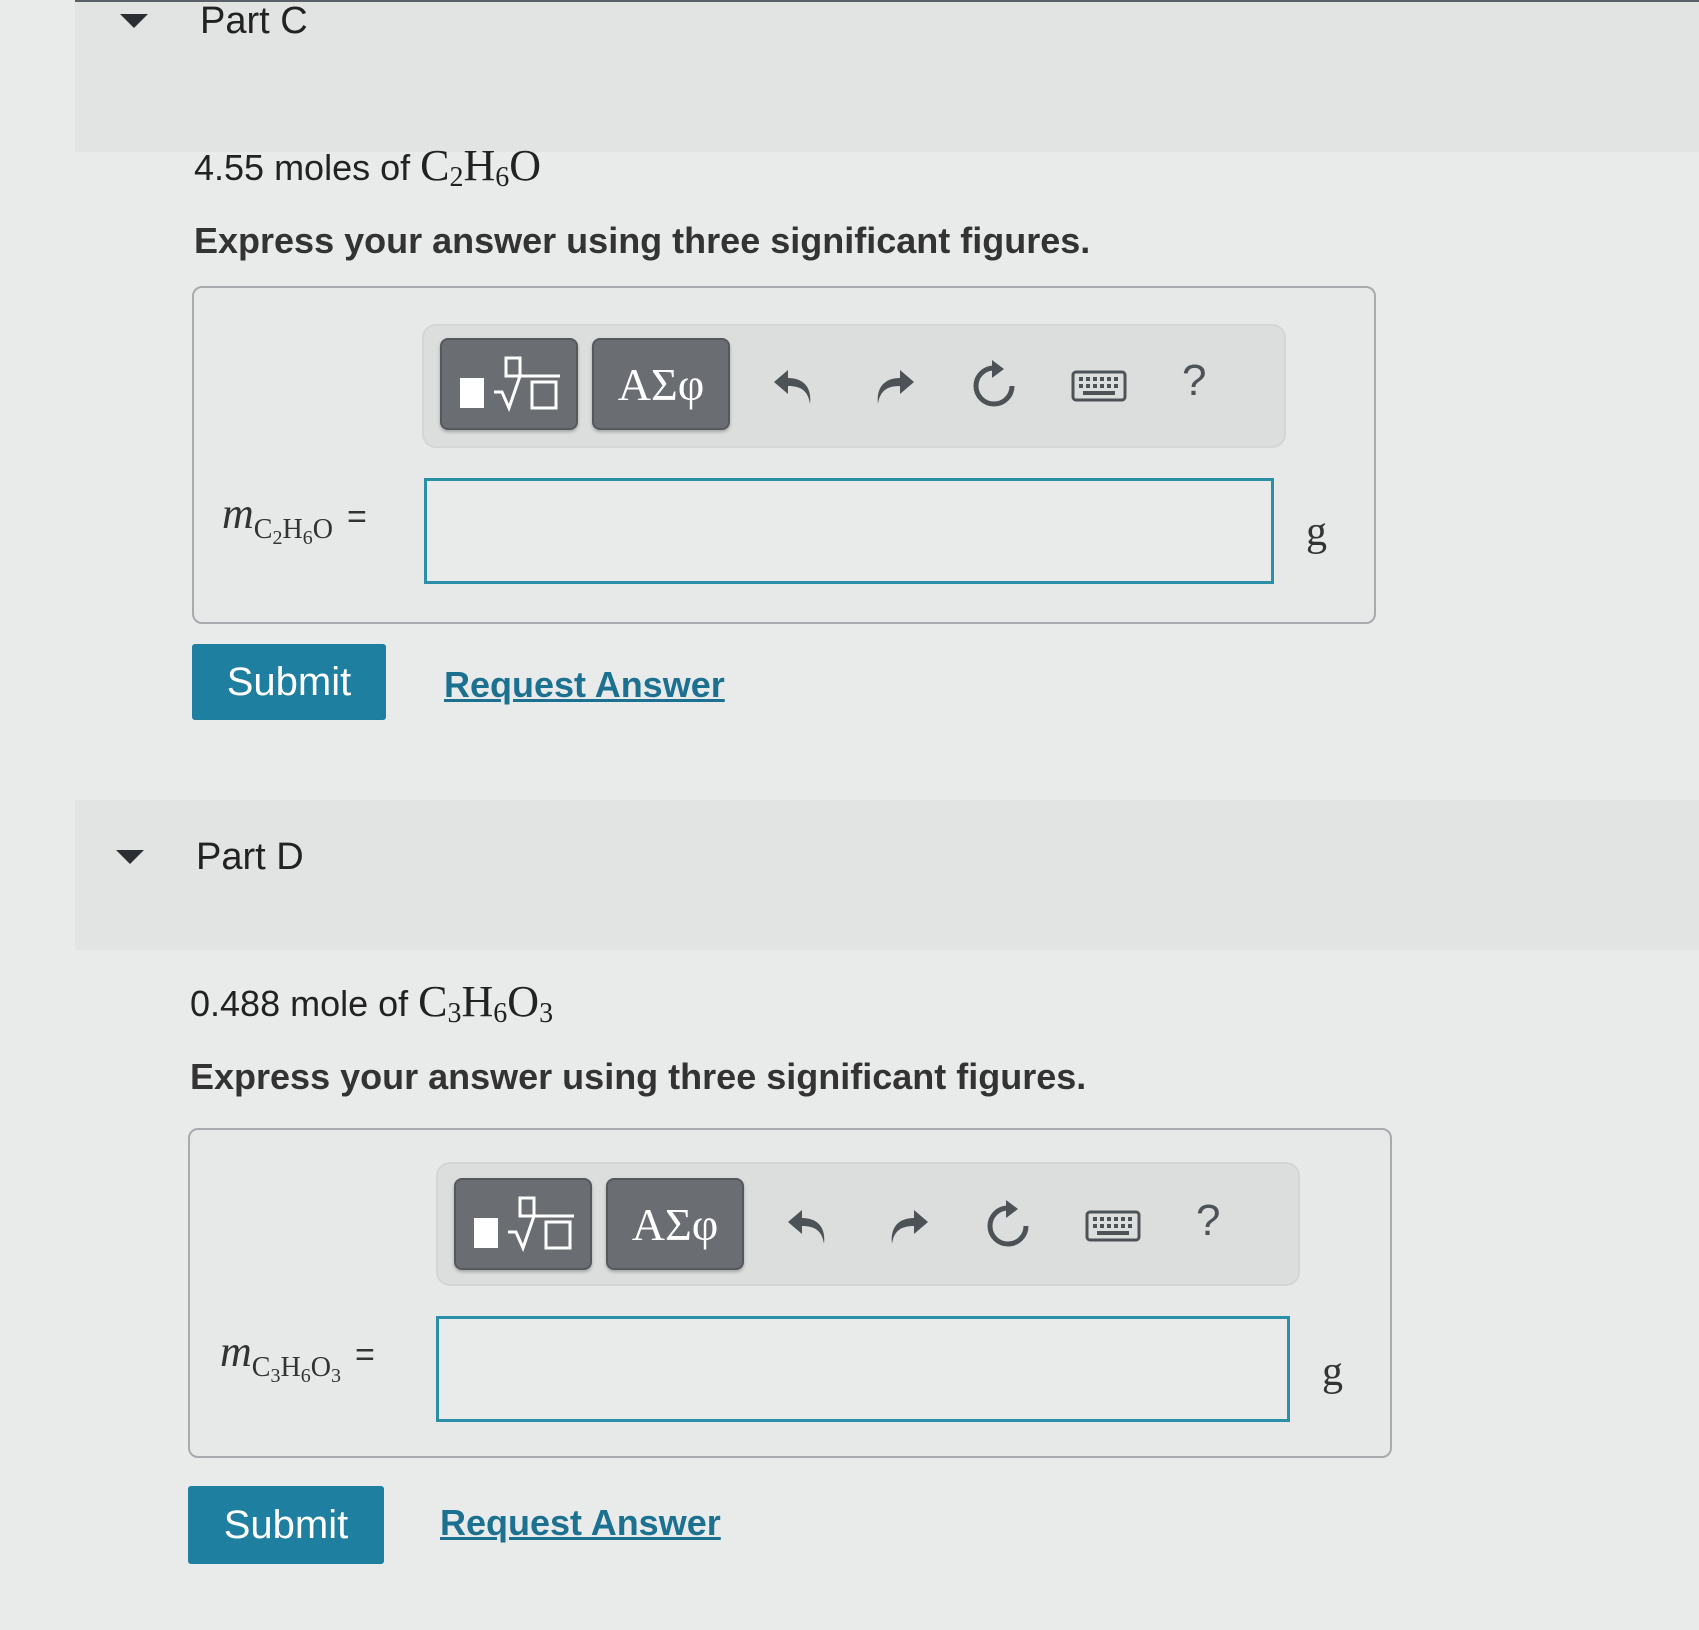  I want to click on part-c-prompt: 4.55 moles of C2H6O, so click(367, 167).